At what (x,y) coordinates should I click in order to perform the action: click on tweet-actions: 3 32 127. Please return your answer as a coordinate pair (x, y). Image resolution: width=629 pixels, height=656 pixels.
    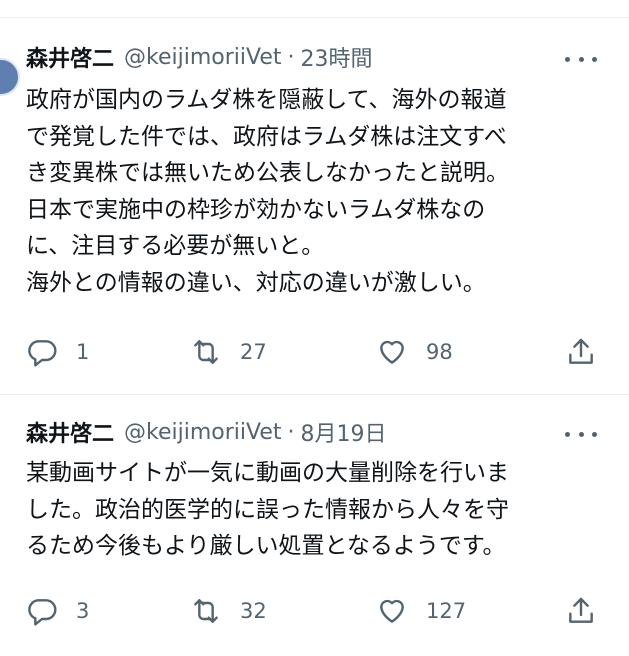
    Looking at the image, I should click on (314, 611).